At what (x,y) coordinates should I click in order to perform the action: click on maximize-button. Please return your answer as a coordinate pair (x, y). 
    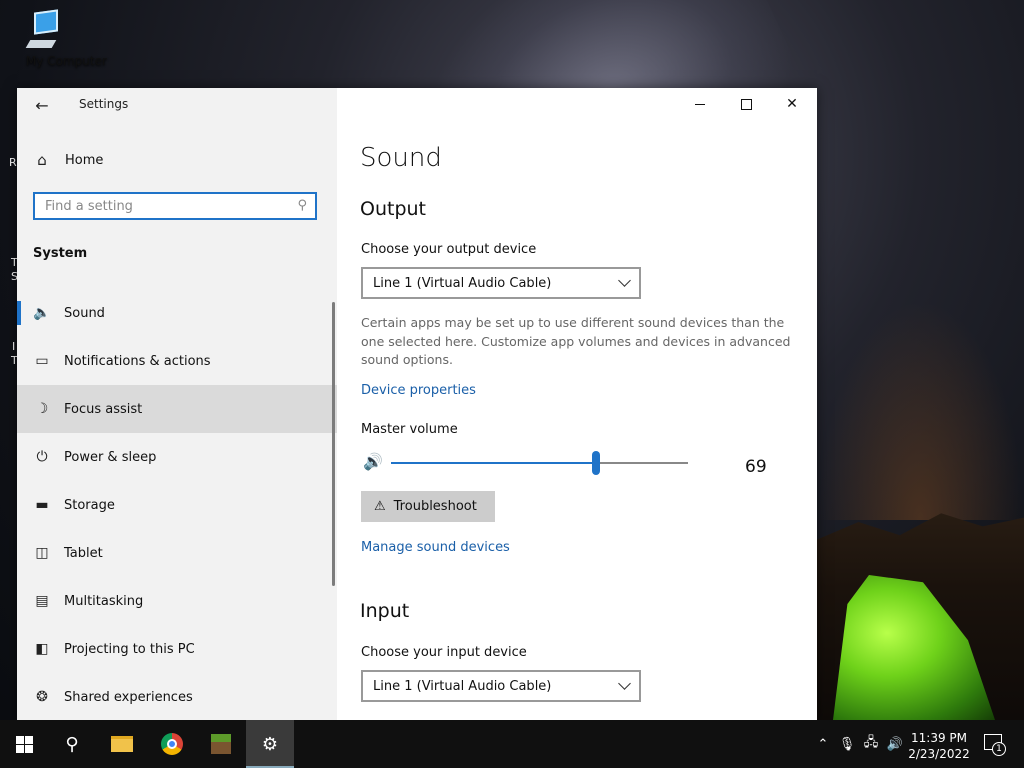
    Looking at the image, I should click on (746, 104).